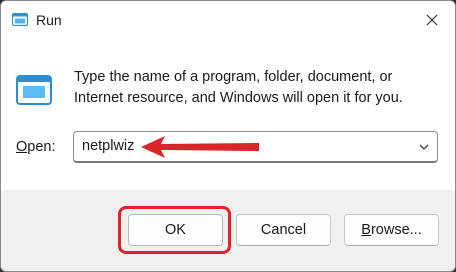 The image size is (456, 272). I want to click on ok-button: OK, so click(175, 230).